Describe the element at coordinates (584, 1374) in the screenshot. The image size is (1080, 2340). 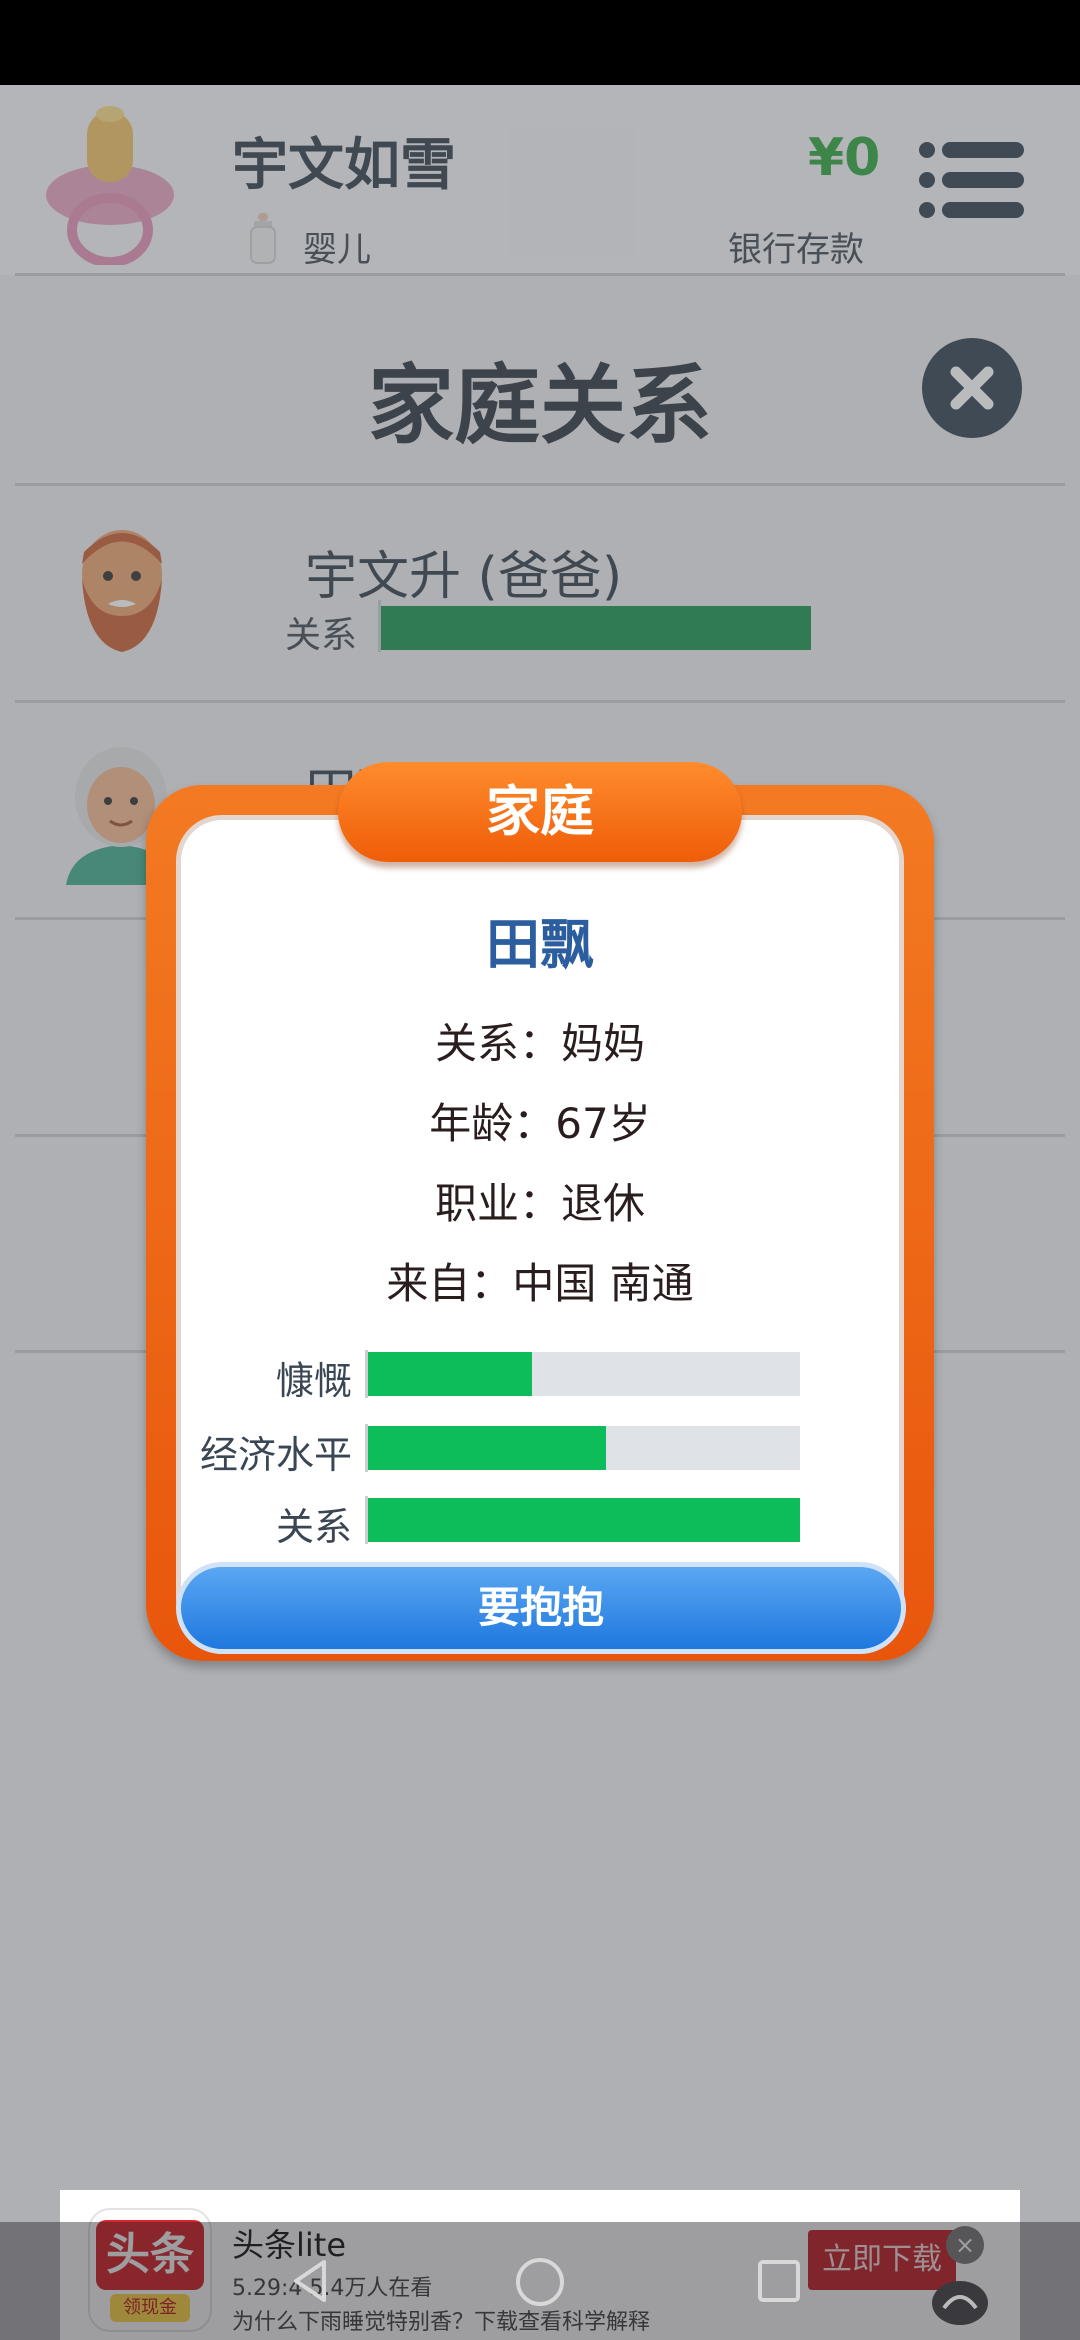
I see `stat-bar-generosity` at that location.